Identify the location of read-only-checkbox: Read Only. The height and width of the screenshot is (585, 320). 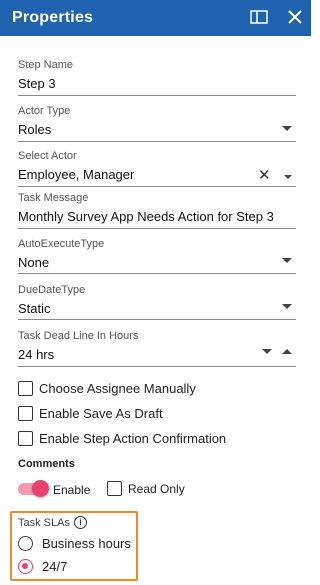
(146, 488).